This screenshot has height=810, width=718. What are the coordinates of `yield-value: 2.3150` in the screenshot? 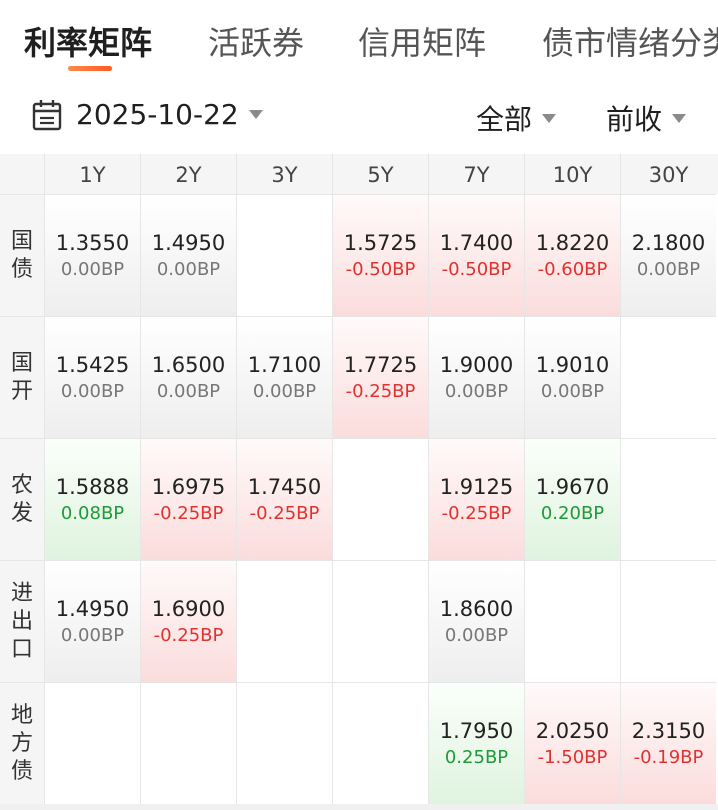 It's located at (668, 730).